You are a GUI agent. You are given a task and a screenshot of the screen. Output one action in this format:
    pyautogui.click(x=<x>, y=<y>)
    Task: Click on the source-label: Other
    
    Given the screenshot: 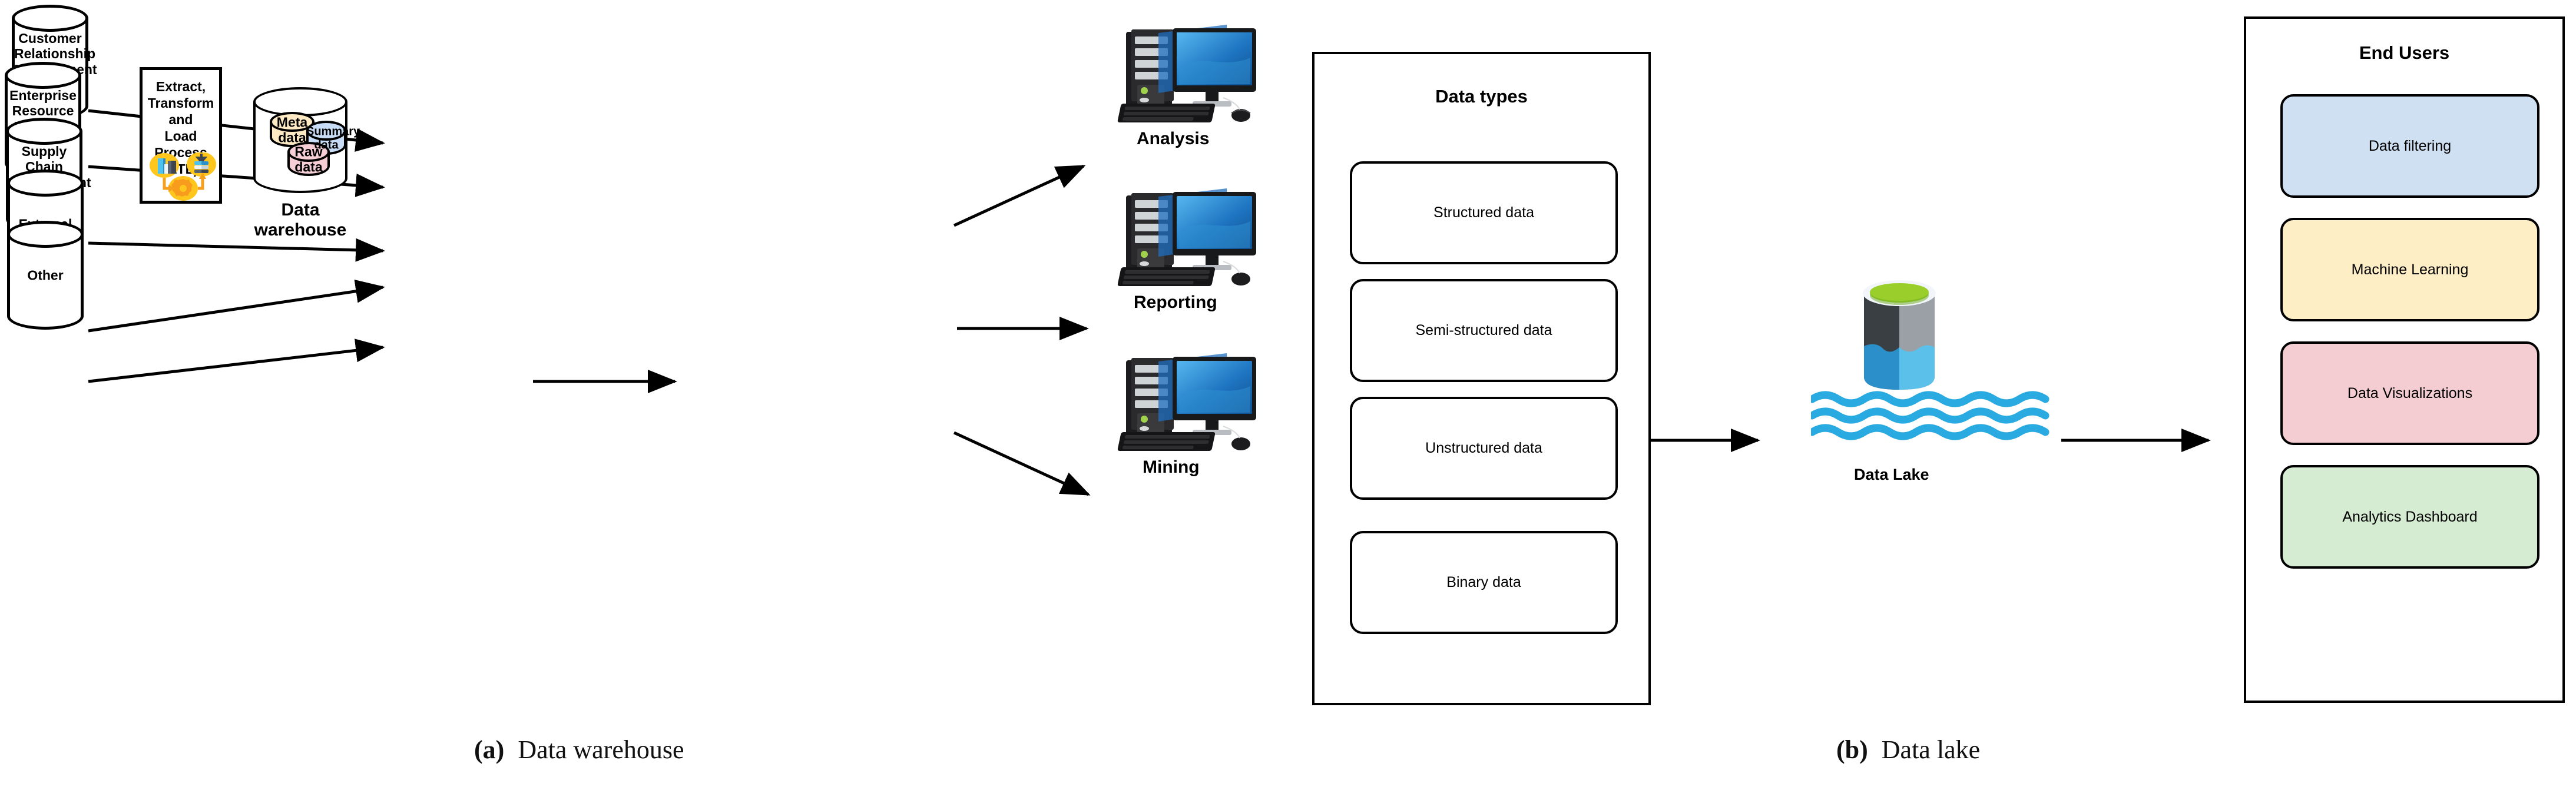 What is the action you would take?
    pyautogui.click(x=45, y=275)
    